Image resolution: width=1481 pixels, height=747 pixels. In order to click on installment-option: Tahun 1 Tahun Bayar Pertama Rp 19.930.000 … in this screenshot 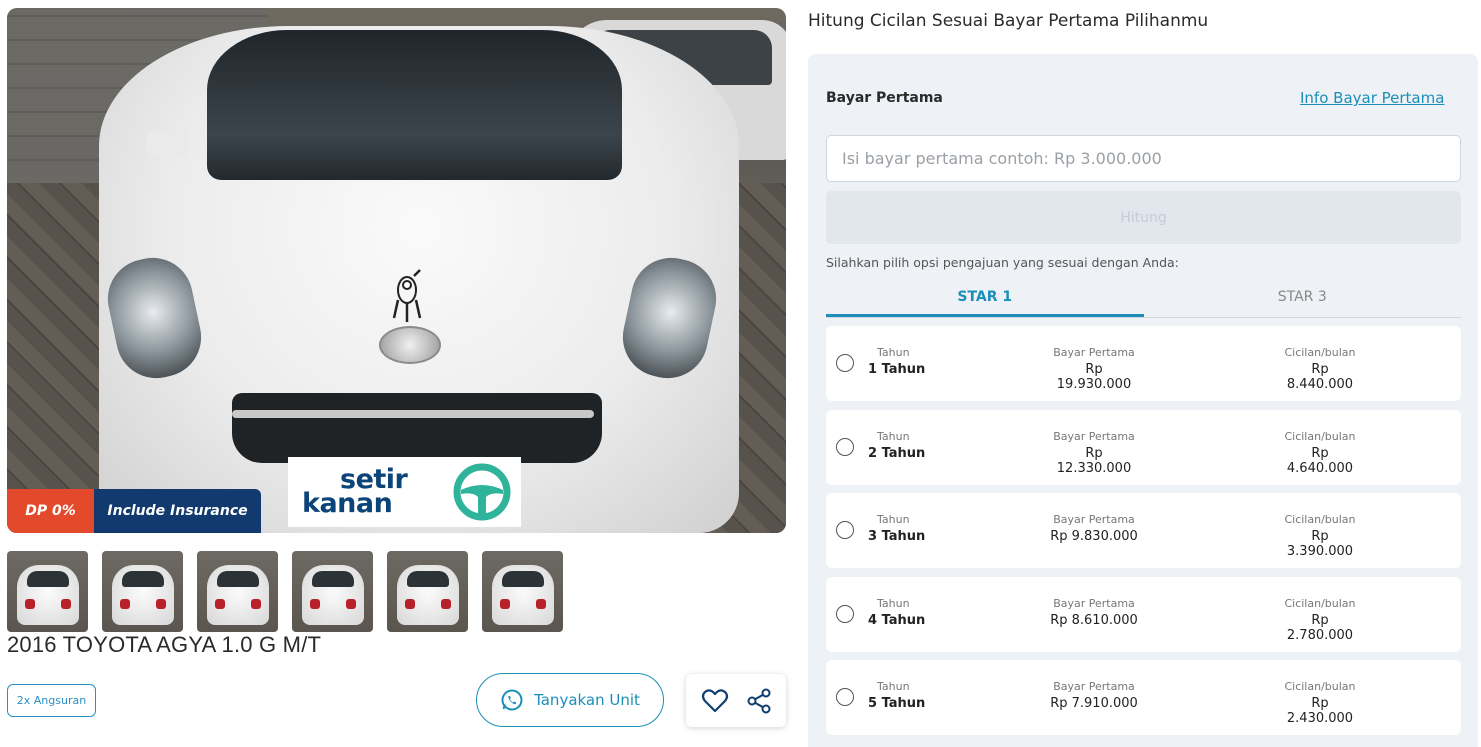, I will do `click(1143, 363)`.